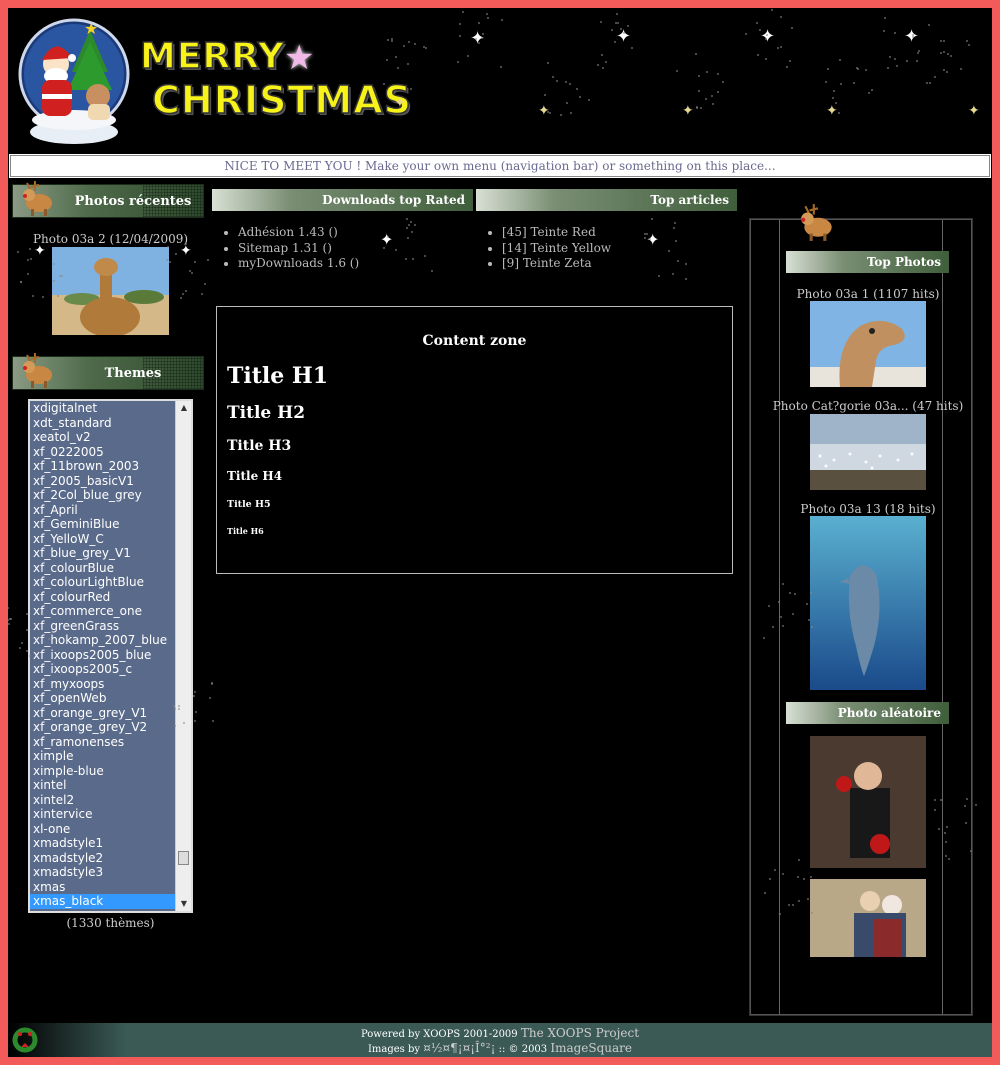 This screenshot has width=1000, height=1065. Describe the element at coordinates (355, 264) in the screenshot. I see `list-item: myDownloads 1.6 ()` at that location.